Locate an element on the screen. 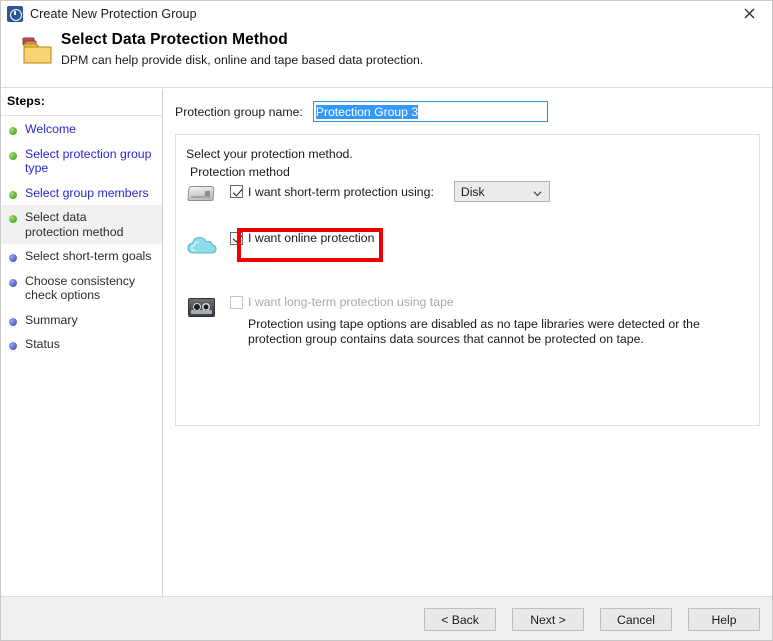 The width and height of the screenshot is (773, 641). long-term-protection-label: I want long-term protection using tape is located at coordinates (351, 302).